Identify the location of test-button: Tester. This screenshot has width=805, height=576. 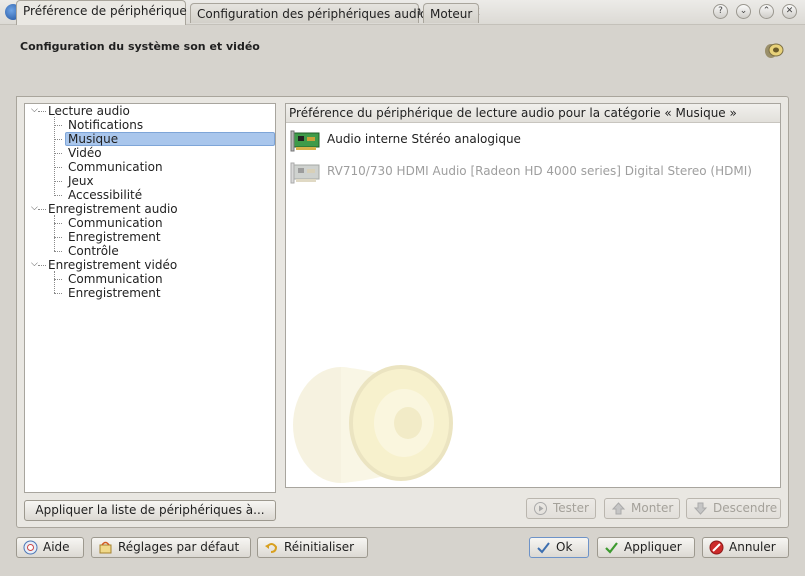
(561, 508).